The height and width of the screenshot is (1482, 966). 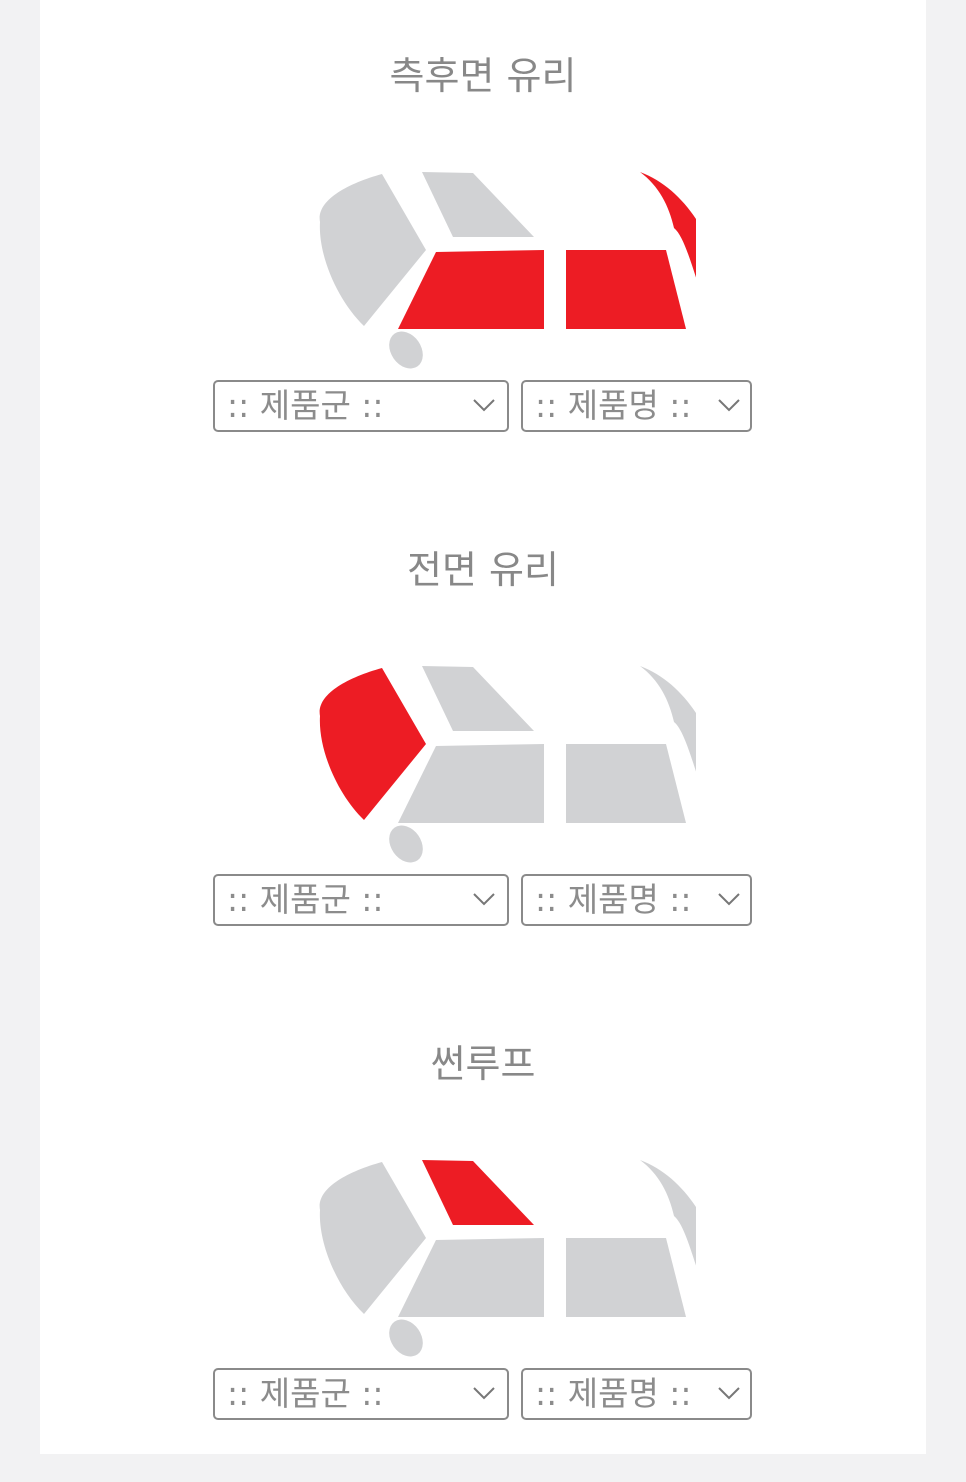 What do you see at coordinates (483, 1064) in the screenshot?
I see `section-title: 썬루프` at bounding box center [483, 1064].